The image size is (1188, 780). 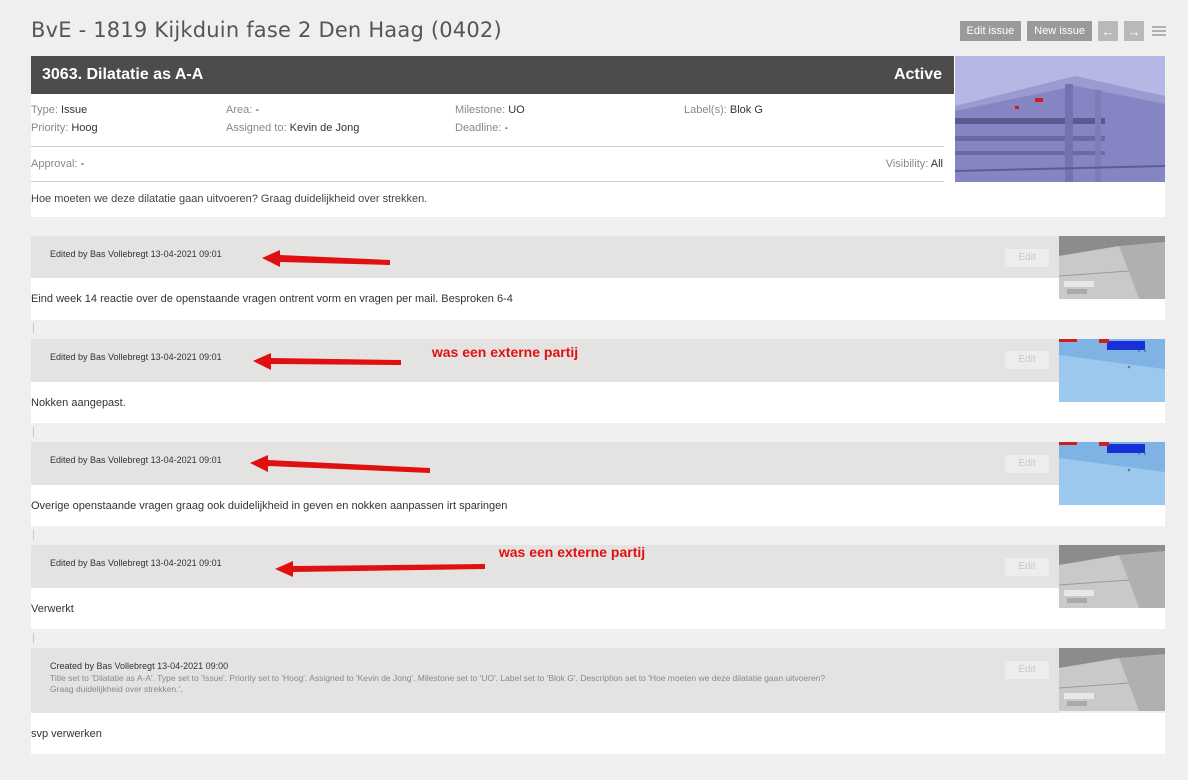 What do you see at coordinates (723, 110) in the screenshot?
I see `labels-field: Label(s): Blok G` at bounding box center [723, 110].